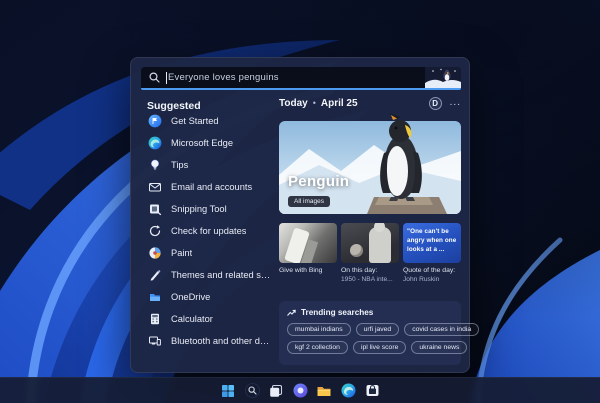 The image size is (600, 403). Describe the element at coordinates (442, 329) in the screenshot. I see `trending-pill: covid cases in india` at that location.